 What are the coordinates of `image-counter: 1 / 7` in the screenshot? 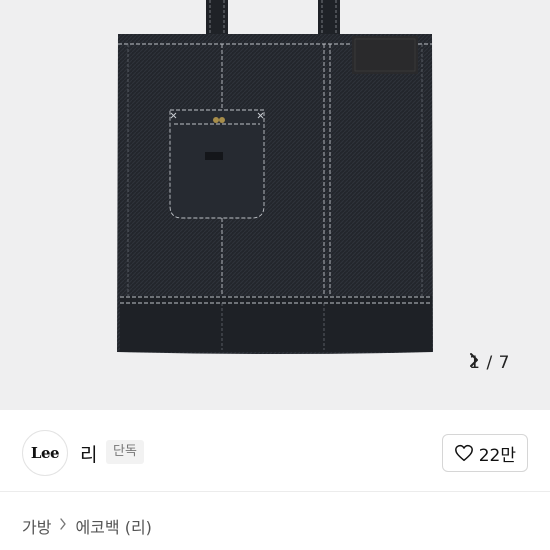 It's located at (501, 363).